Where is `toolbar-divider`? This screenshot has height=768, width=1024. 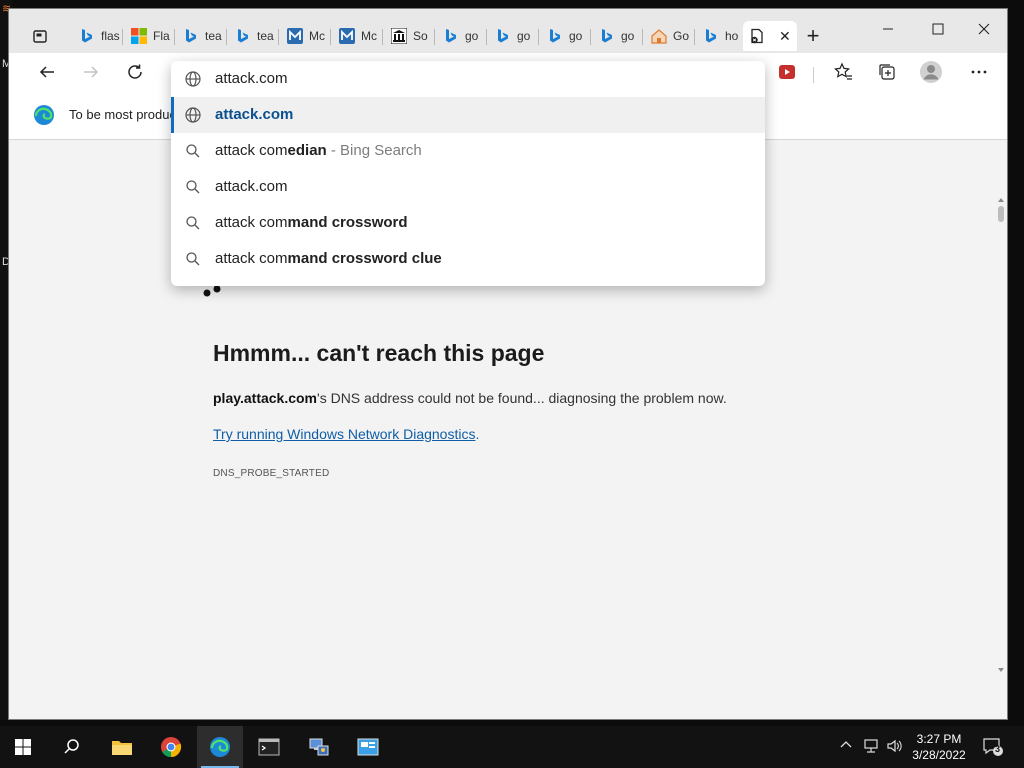
toolbar-divider is located at coordinates (813, 75).